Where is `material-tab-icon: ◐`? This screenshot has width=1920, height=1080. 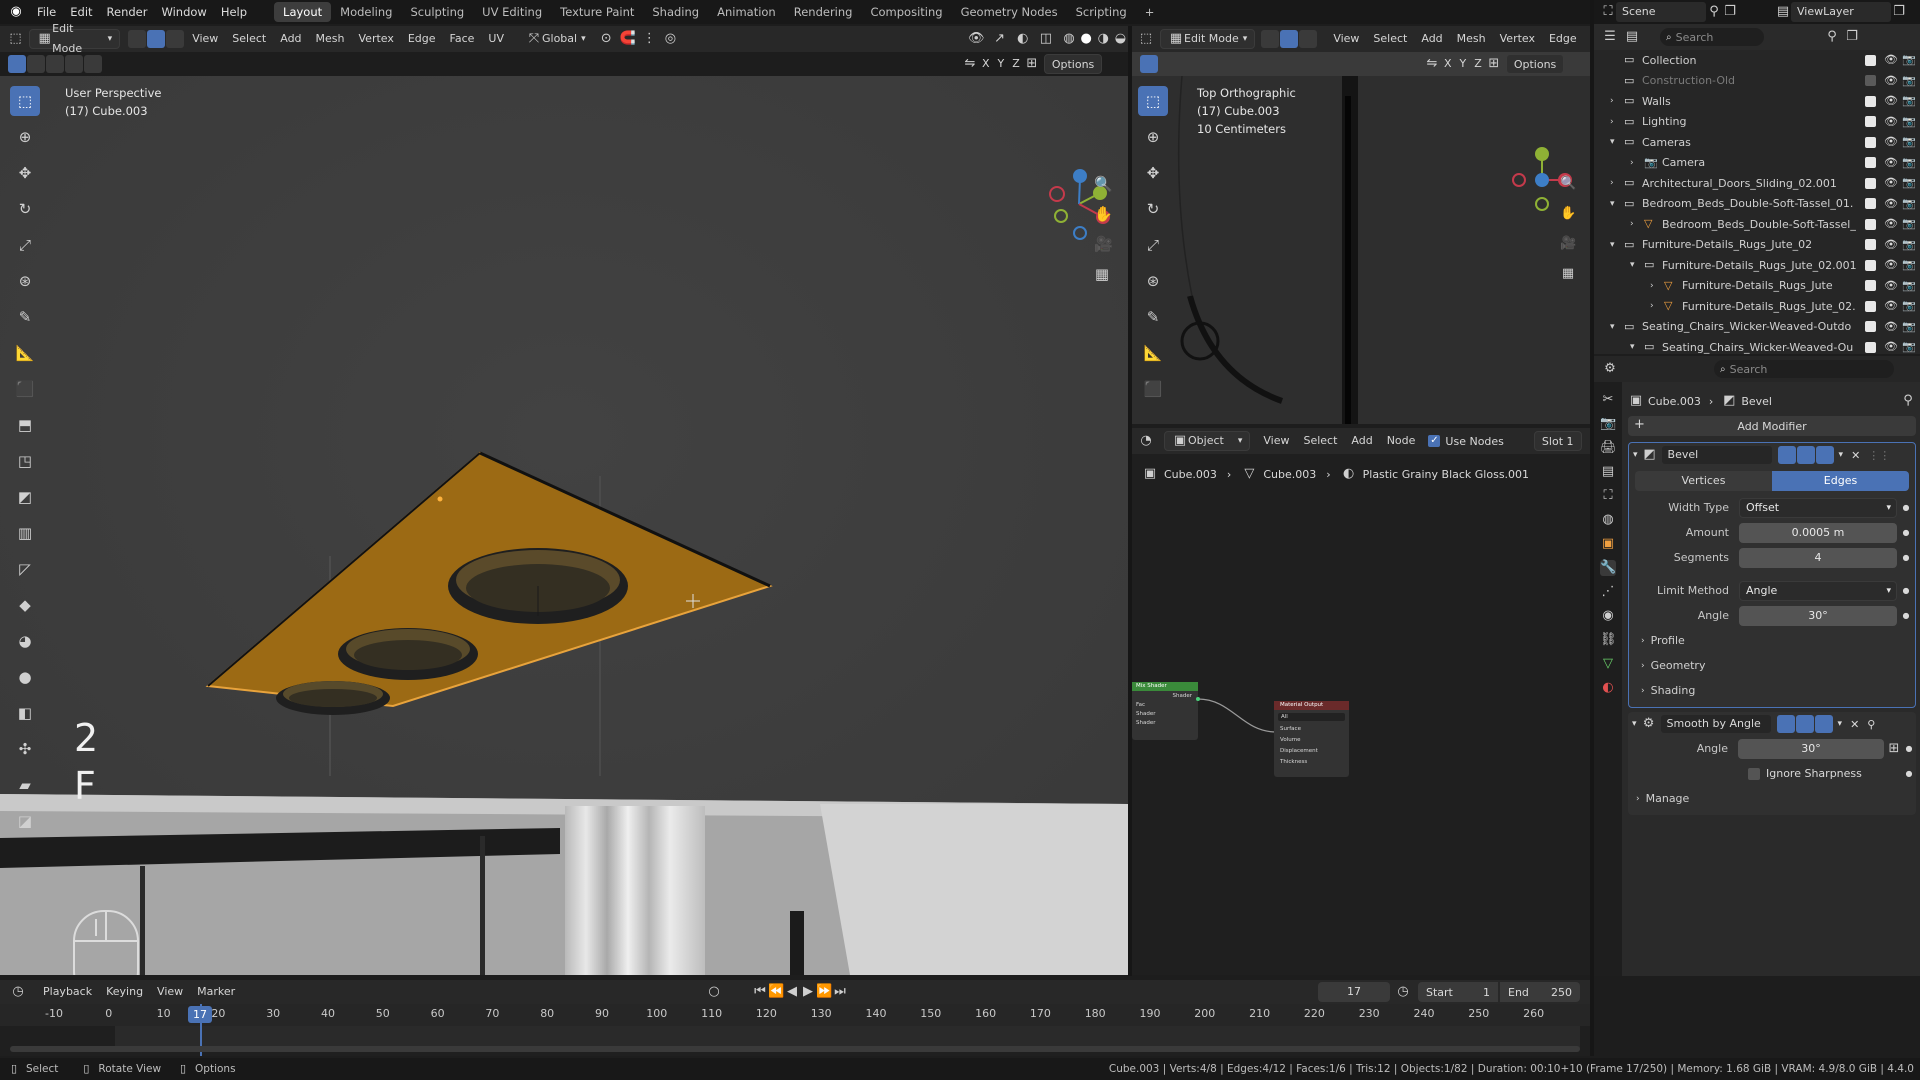
material-tab-icon: ◐ is located at coordinates (1608, 688).